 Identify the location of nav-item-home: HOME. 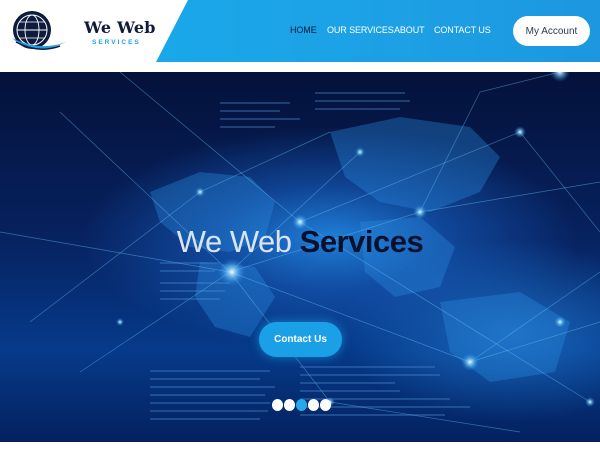
(303, 30).